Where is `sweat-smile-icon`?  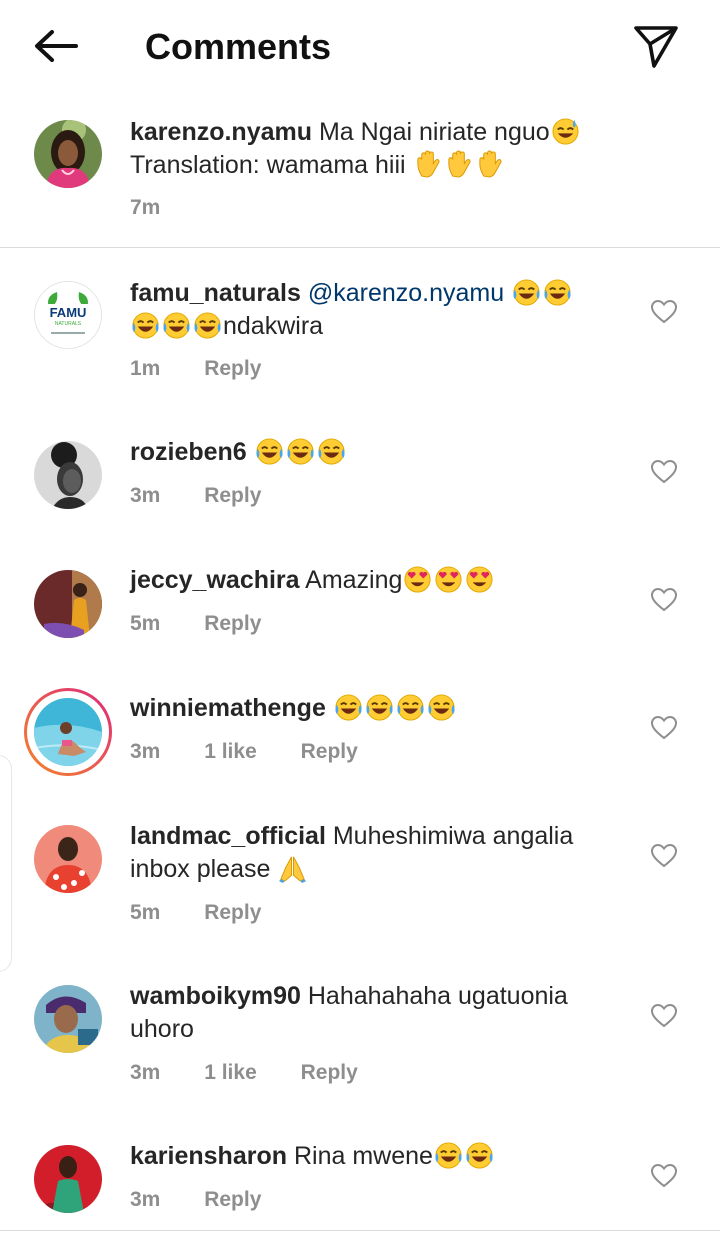
sweat-smile-icon is located at coordinates (565, 131).